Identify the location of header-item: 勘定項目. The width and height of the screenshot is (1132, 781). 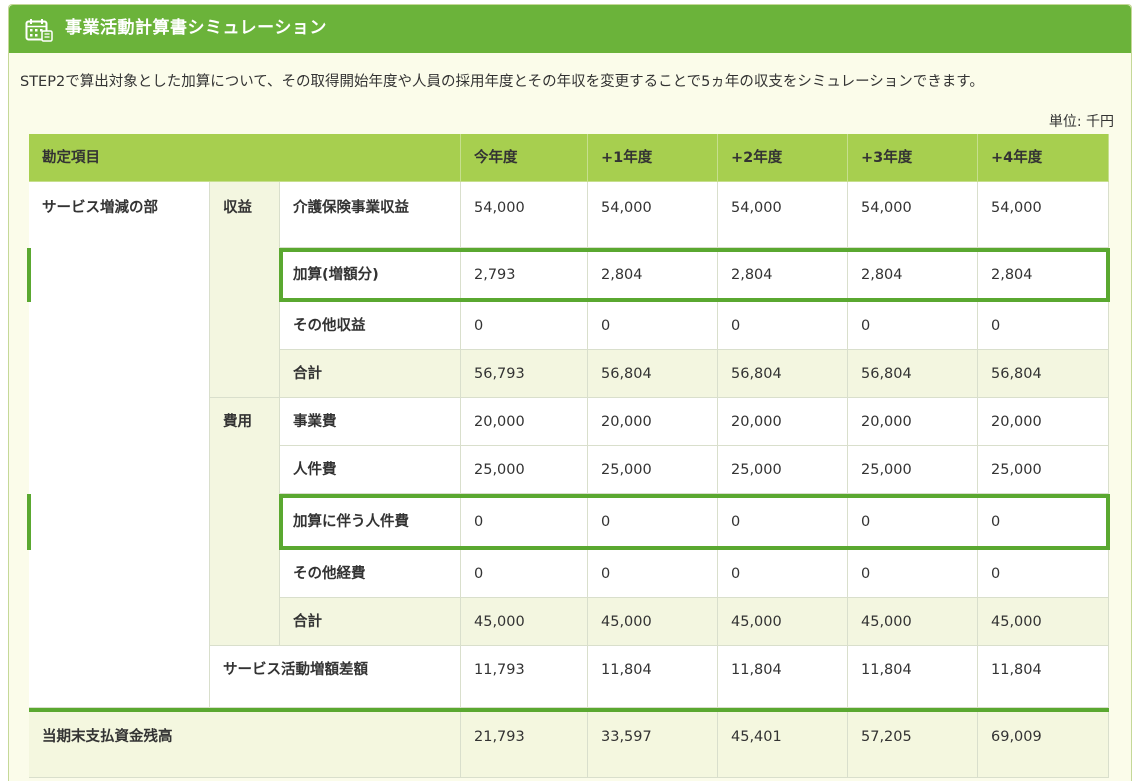
(245, 158).